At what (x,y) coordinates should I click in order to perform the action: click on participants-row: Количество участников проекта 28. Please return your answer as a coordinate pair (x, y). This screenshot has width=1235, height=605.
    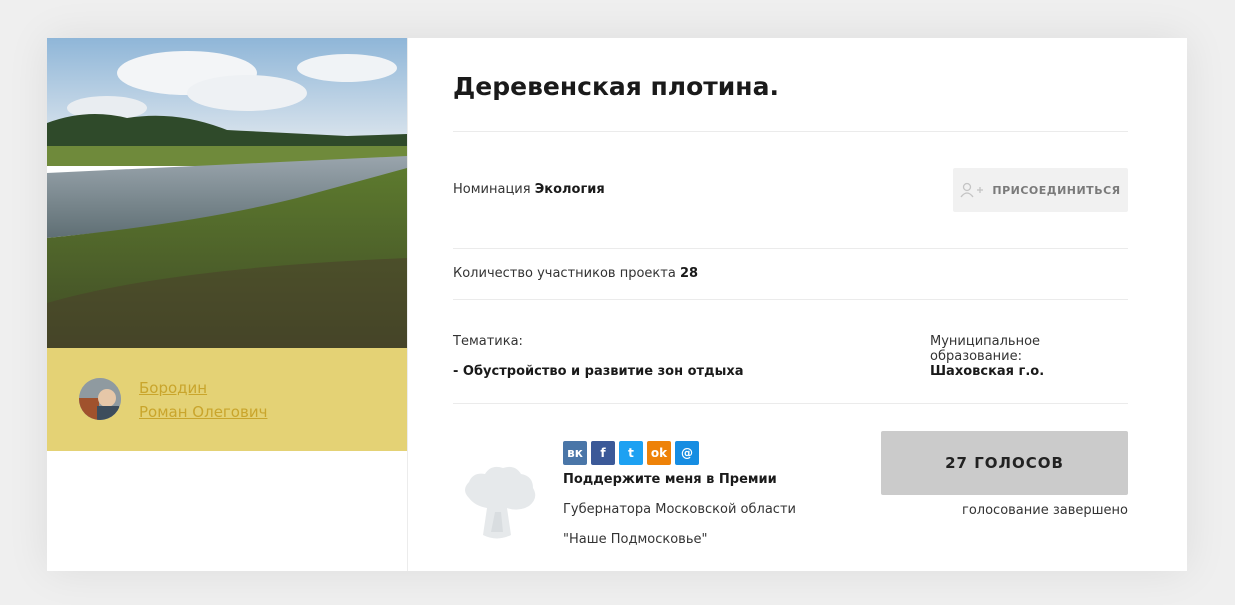
    Looking at the image, I should click on (575, 273).